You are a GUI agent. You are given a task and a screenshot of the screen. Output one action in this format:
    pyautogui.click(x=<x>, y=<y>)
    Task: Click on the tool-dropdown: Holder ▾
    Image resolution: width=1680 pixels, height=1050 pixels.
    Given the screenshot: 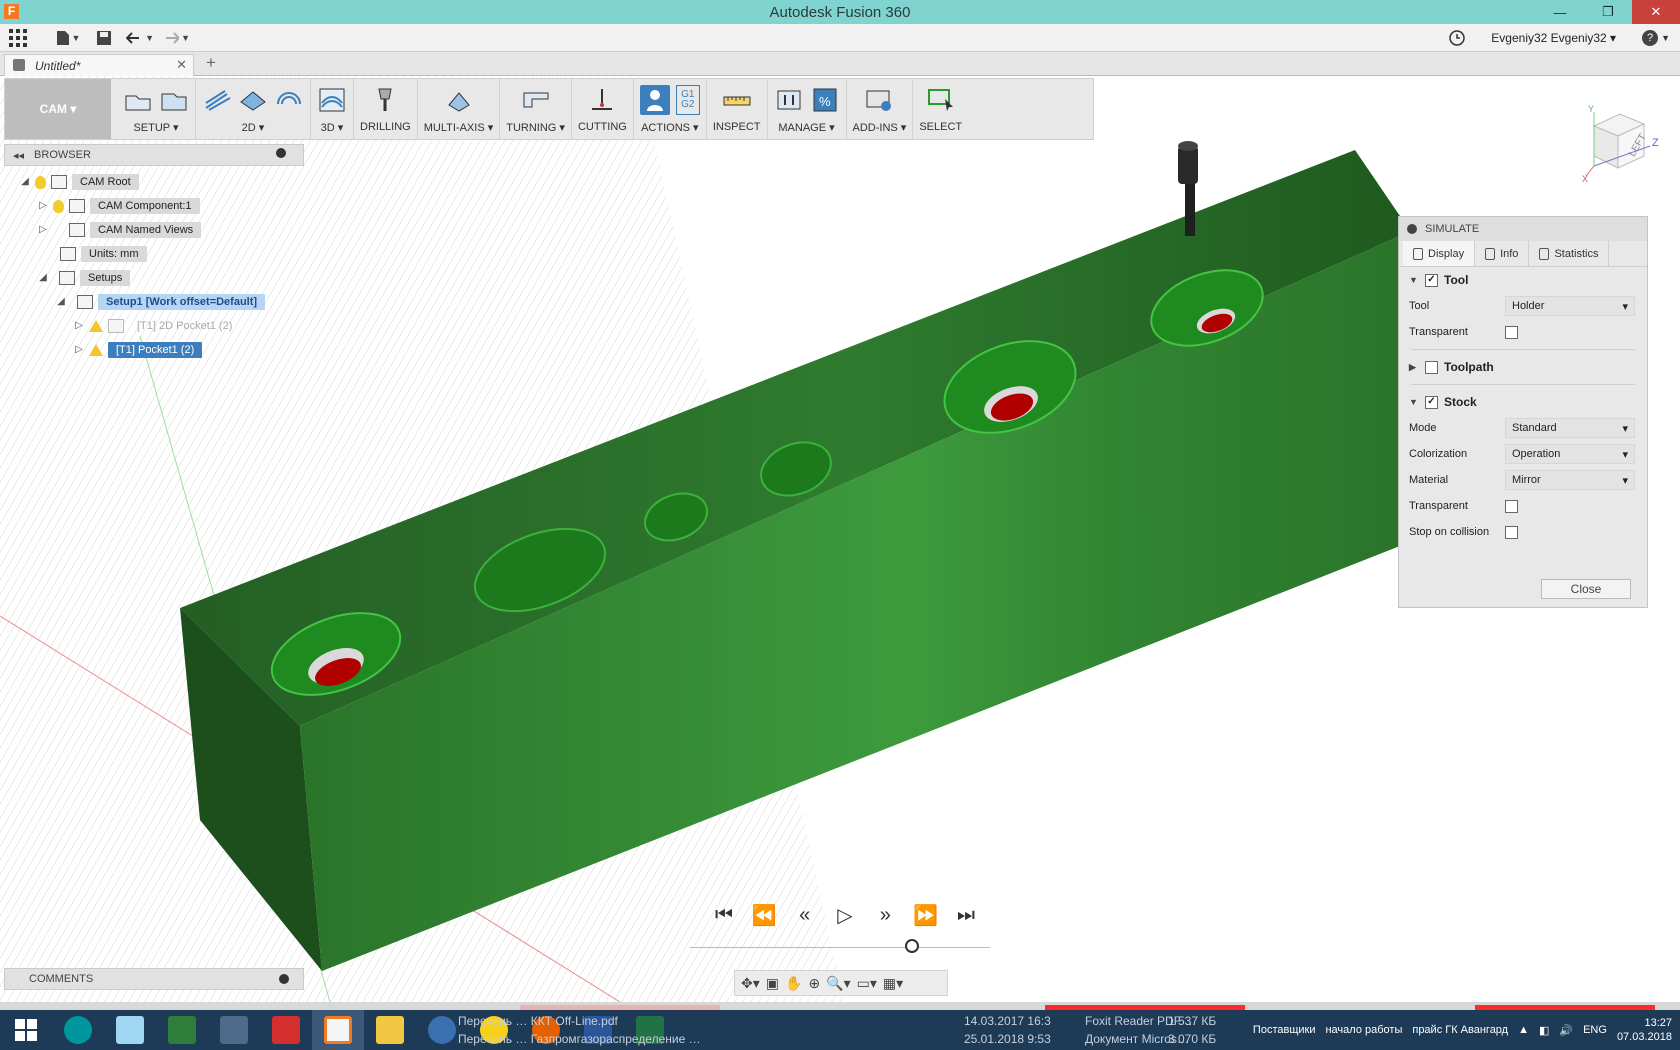 What is the action you would take?
    pyautogui.click(x=1570, y=306)
    